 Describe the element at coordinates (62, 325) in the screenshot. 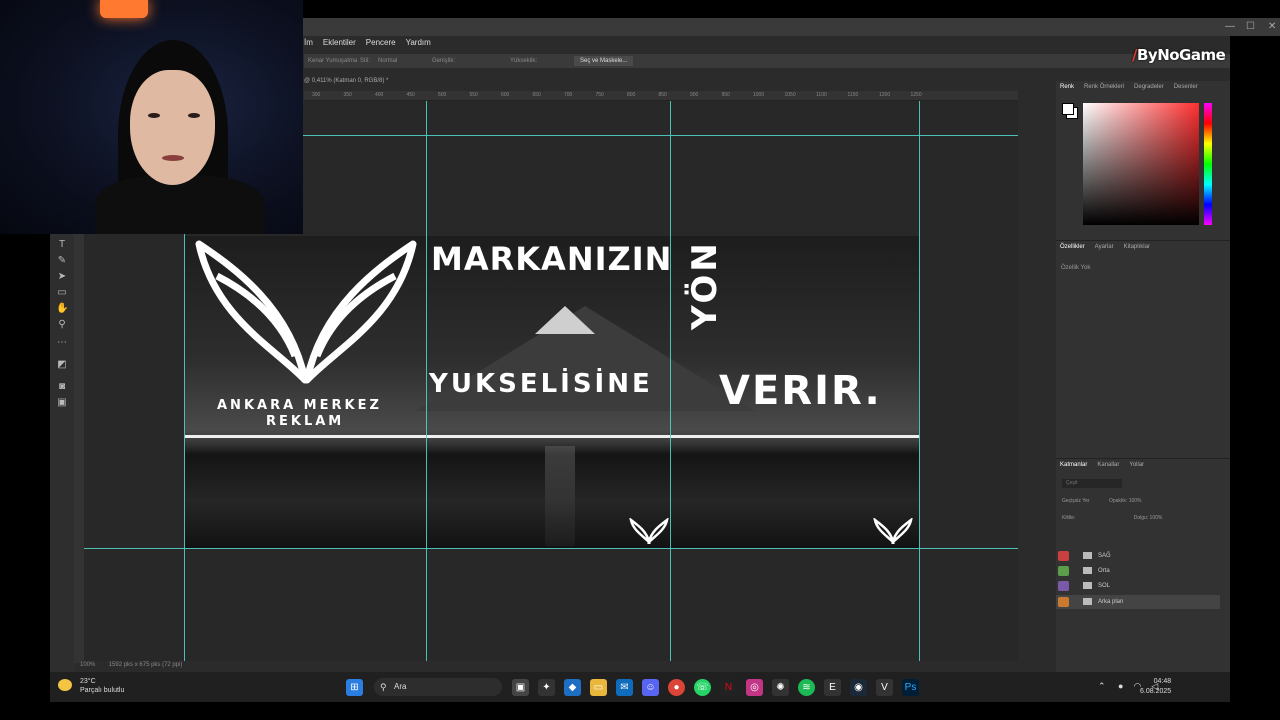

I see `zoom-tool-icon: ⚲` at that location.